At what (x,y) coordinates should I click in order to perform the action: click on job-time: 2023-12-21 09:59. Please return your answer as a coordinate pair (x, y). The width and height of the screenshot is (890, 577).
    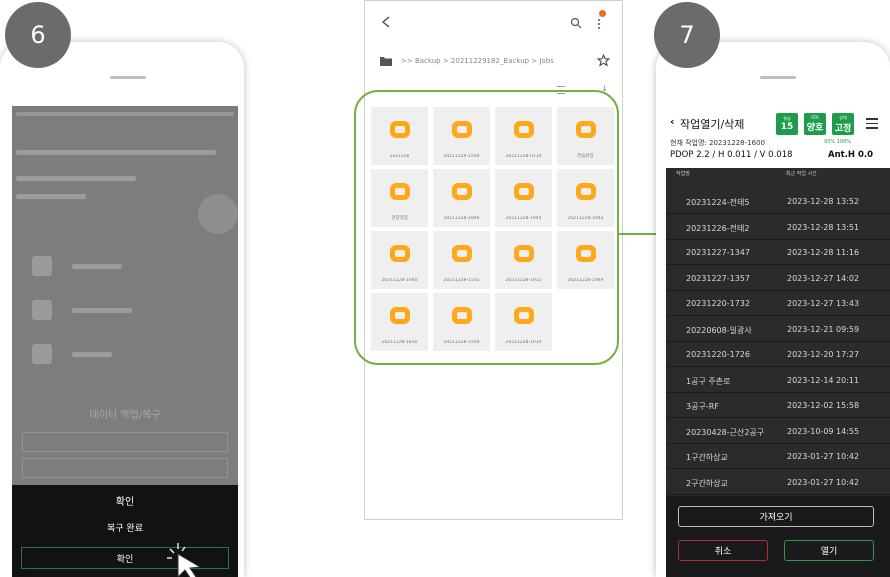
    Looking at the image, I should click on (823, 329).